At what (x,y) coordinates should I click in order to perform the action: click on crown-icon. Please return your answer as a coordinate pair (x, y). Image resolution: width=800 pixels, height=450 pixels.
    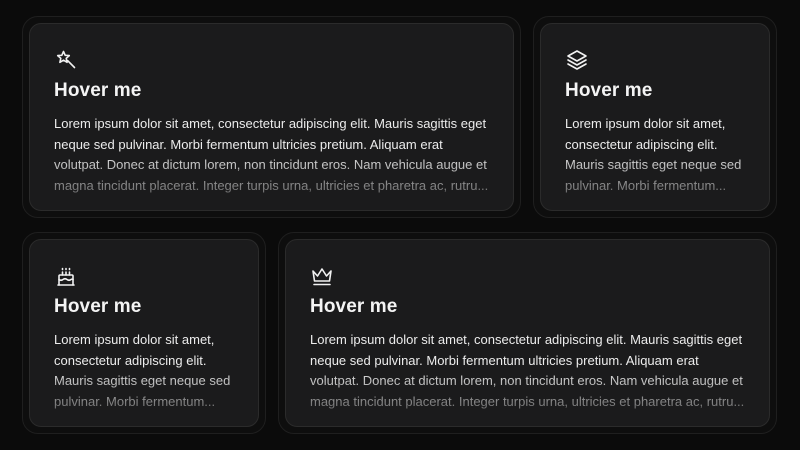
    Looking at the image, I should click on (322, 276).